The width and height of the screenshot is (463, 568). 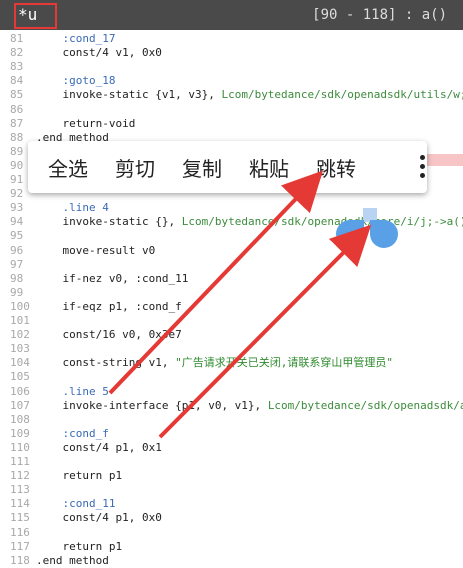 I want to click on code-text: .end method, so click(x=72, y=560).